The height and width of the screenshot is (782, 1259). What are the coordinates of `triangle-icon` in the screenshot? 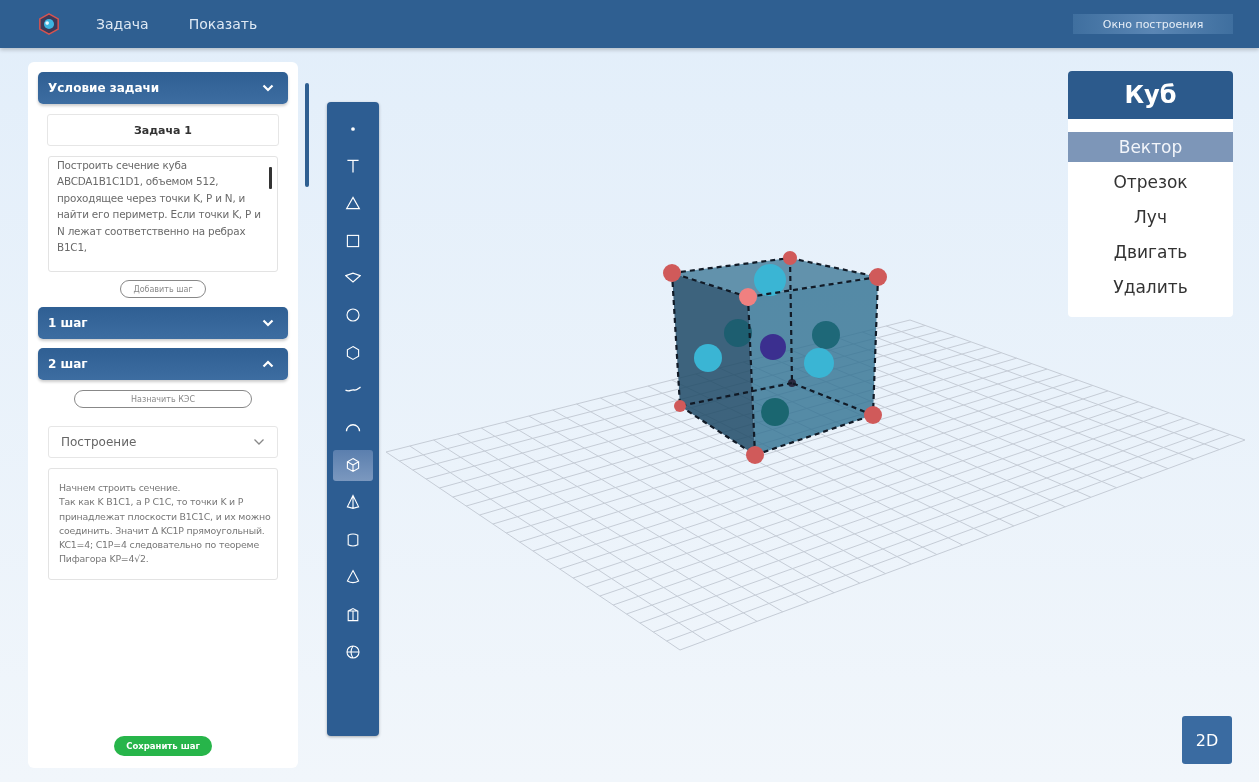 It's located at (353, 203).